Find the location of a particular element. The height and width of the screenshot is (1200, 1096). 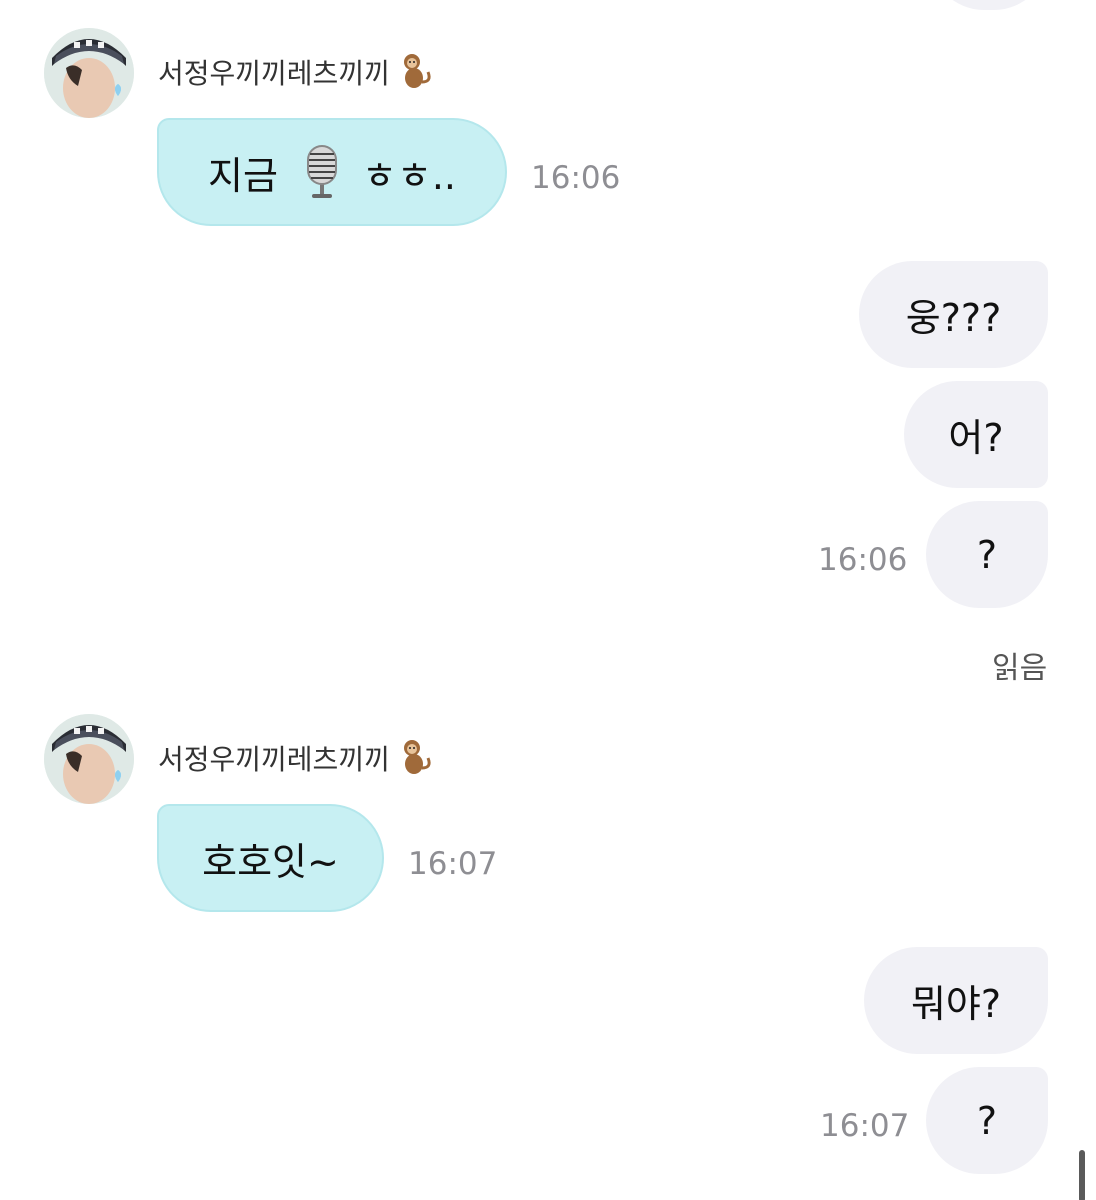

outgoing-message-bubble: 어? is located at coordinates (976, 434).